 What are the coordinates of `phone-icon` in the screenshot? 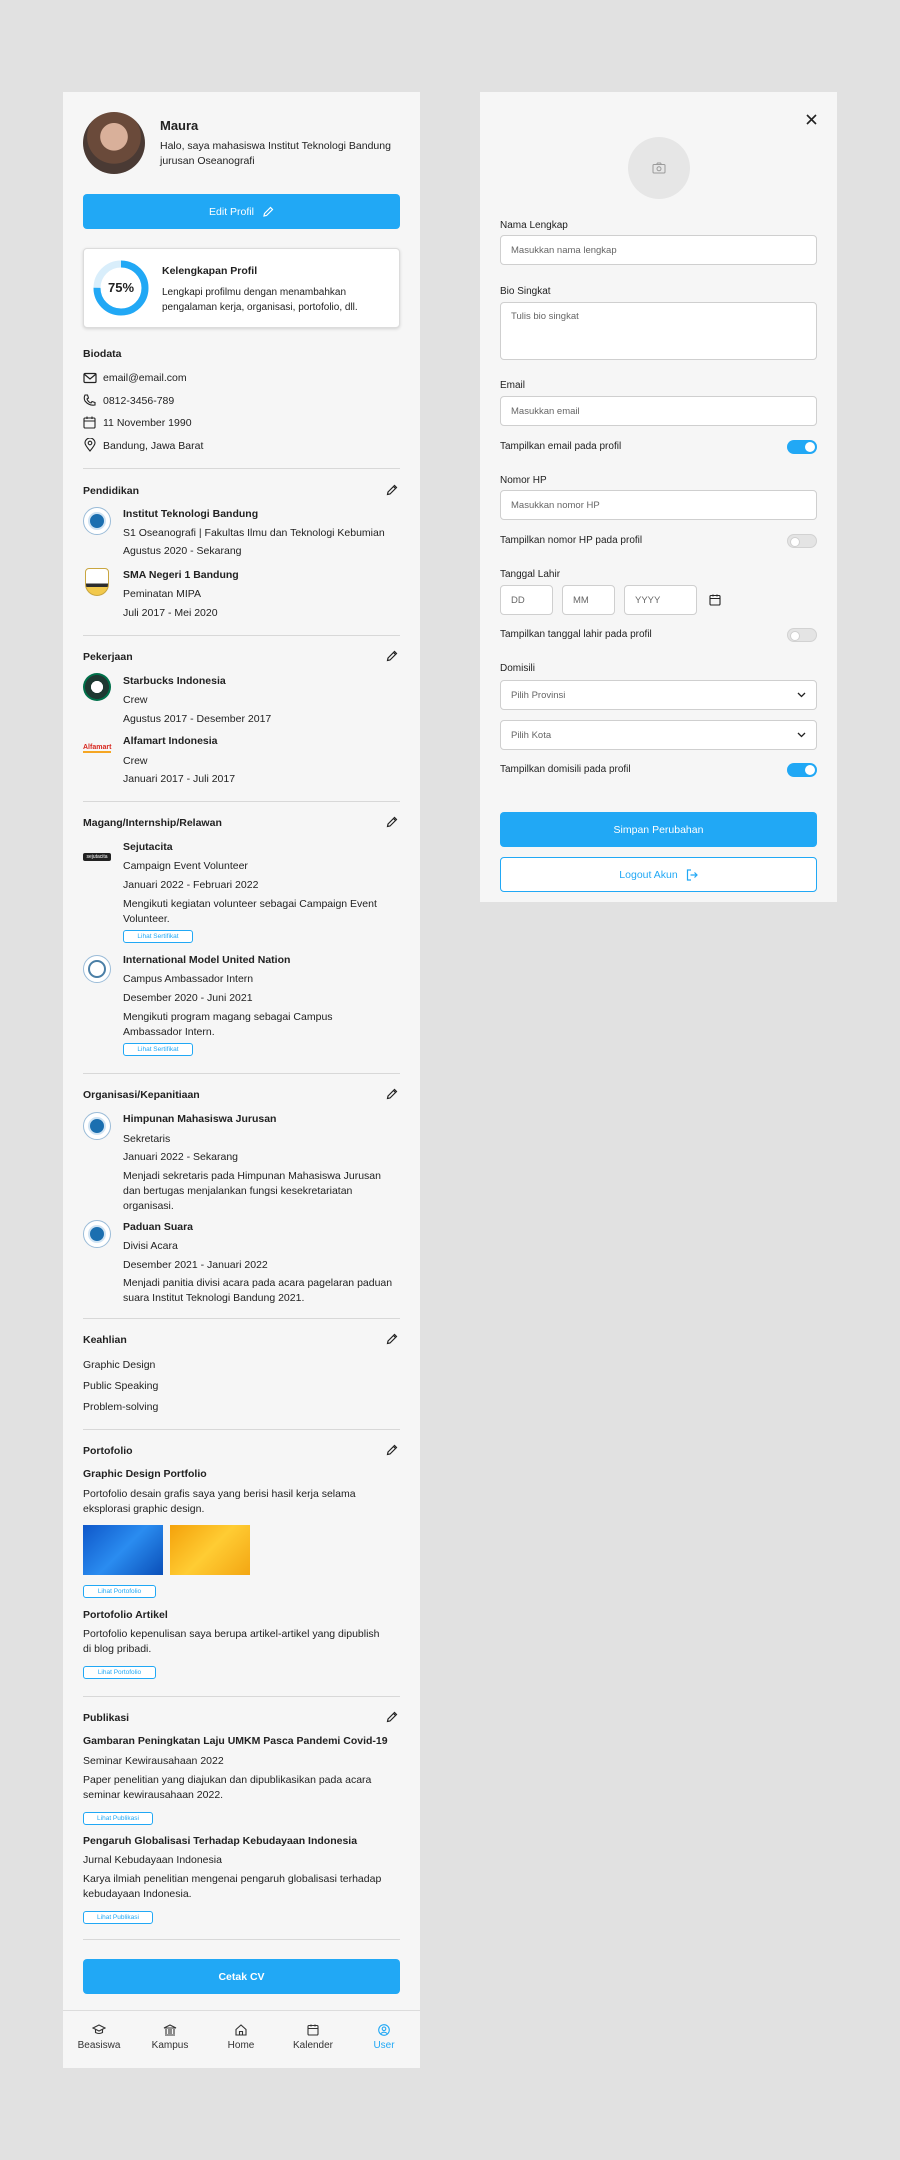 It's located at (89, 400).